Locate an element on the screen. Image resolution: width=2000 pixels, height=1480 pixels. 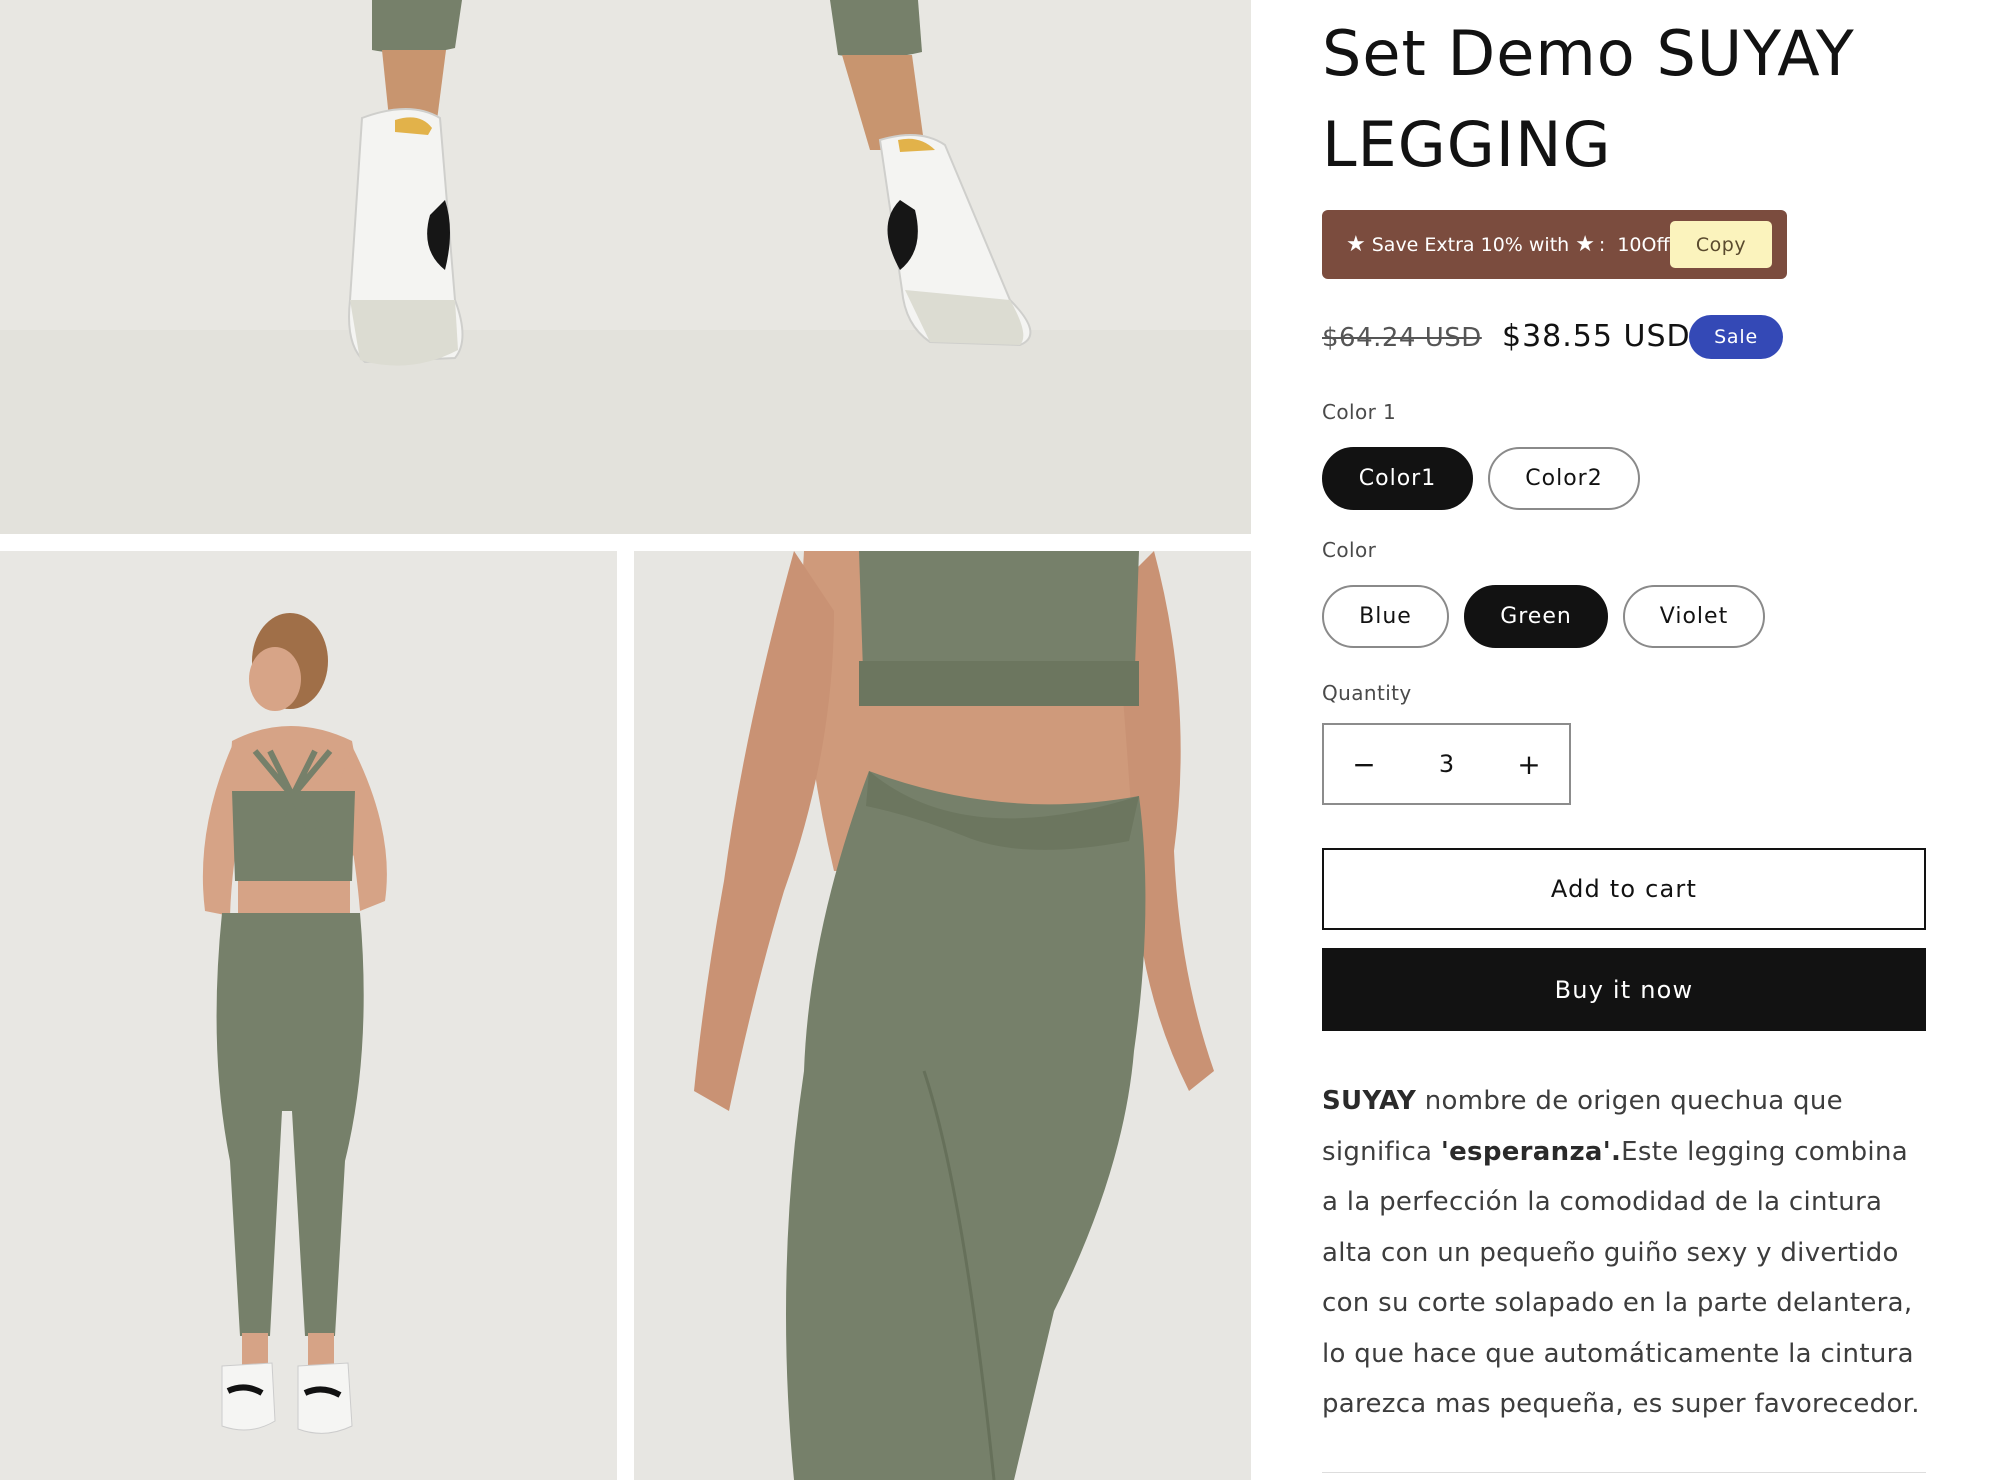
add-to-cart-button: Add to cart is located at coordinates (1624, 889).